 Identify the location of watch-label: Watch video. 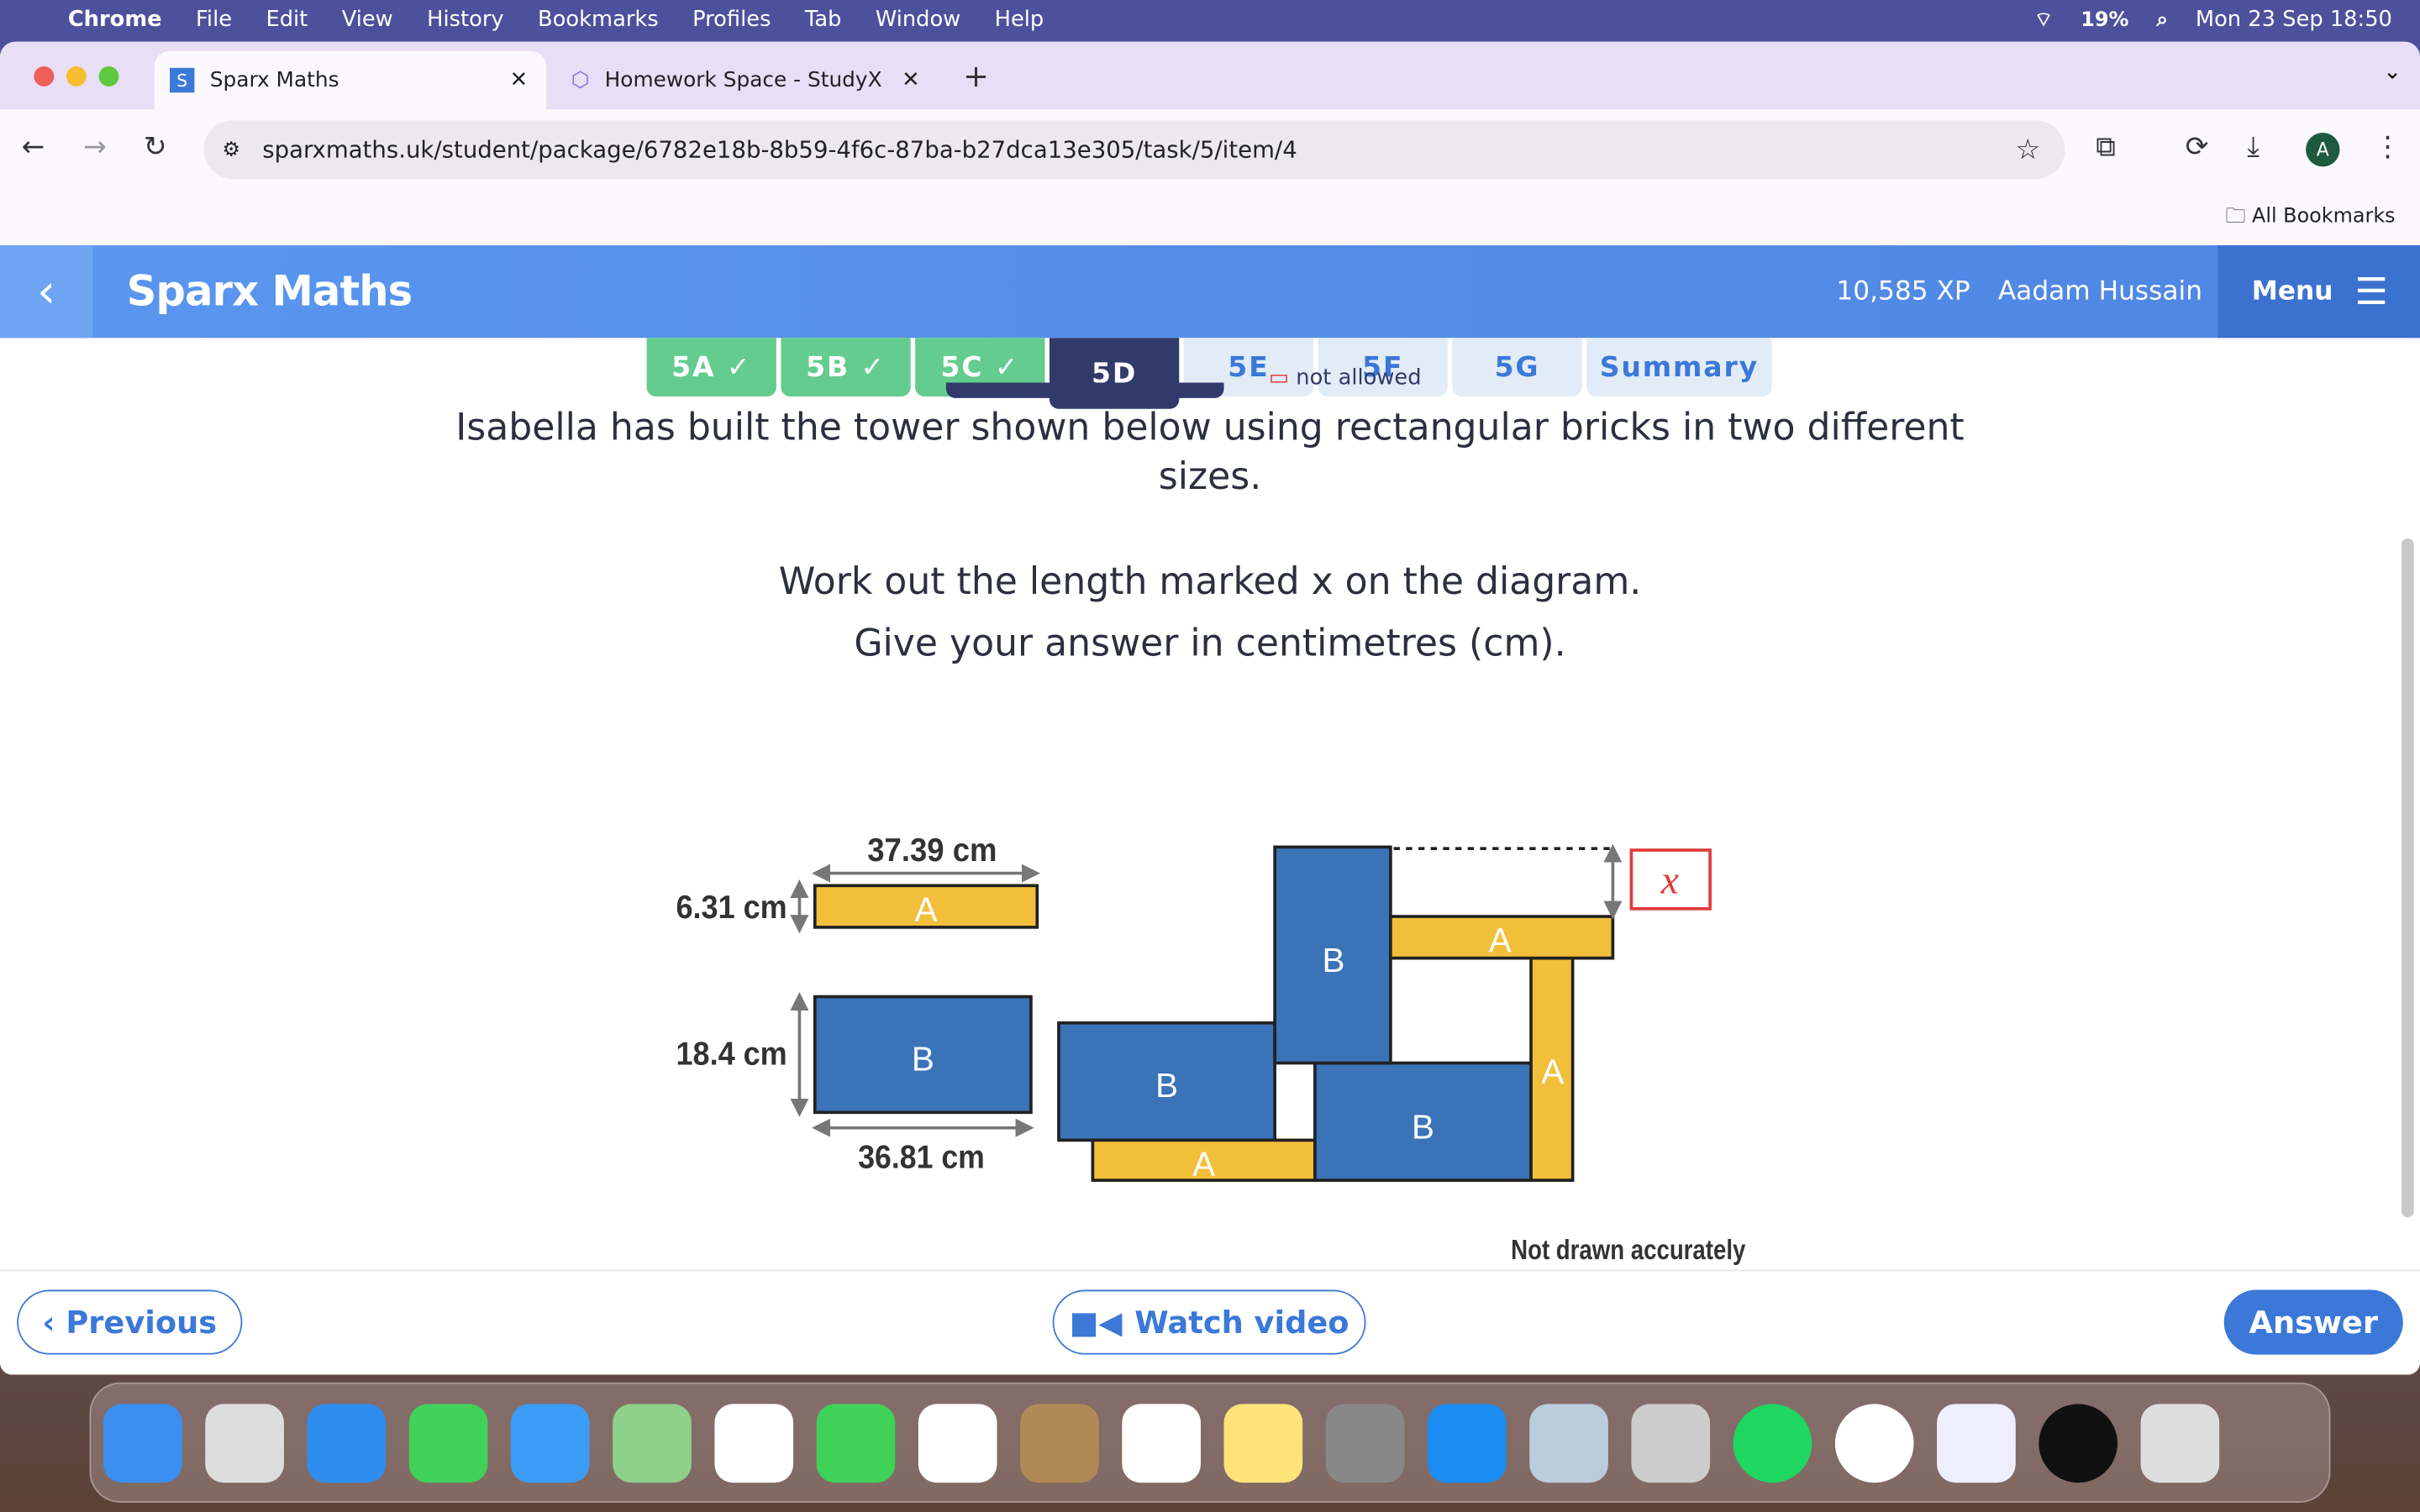
(1241, 1322).